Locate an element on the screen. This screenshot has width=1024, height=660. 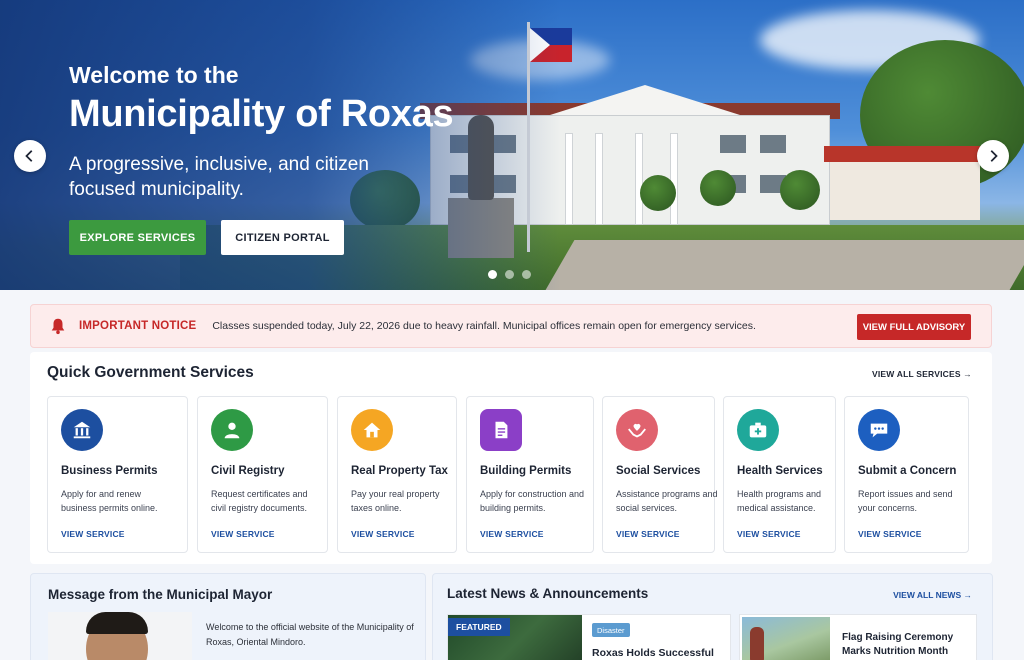
medical-kit-icon is located at coordinates (758, 430).